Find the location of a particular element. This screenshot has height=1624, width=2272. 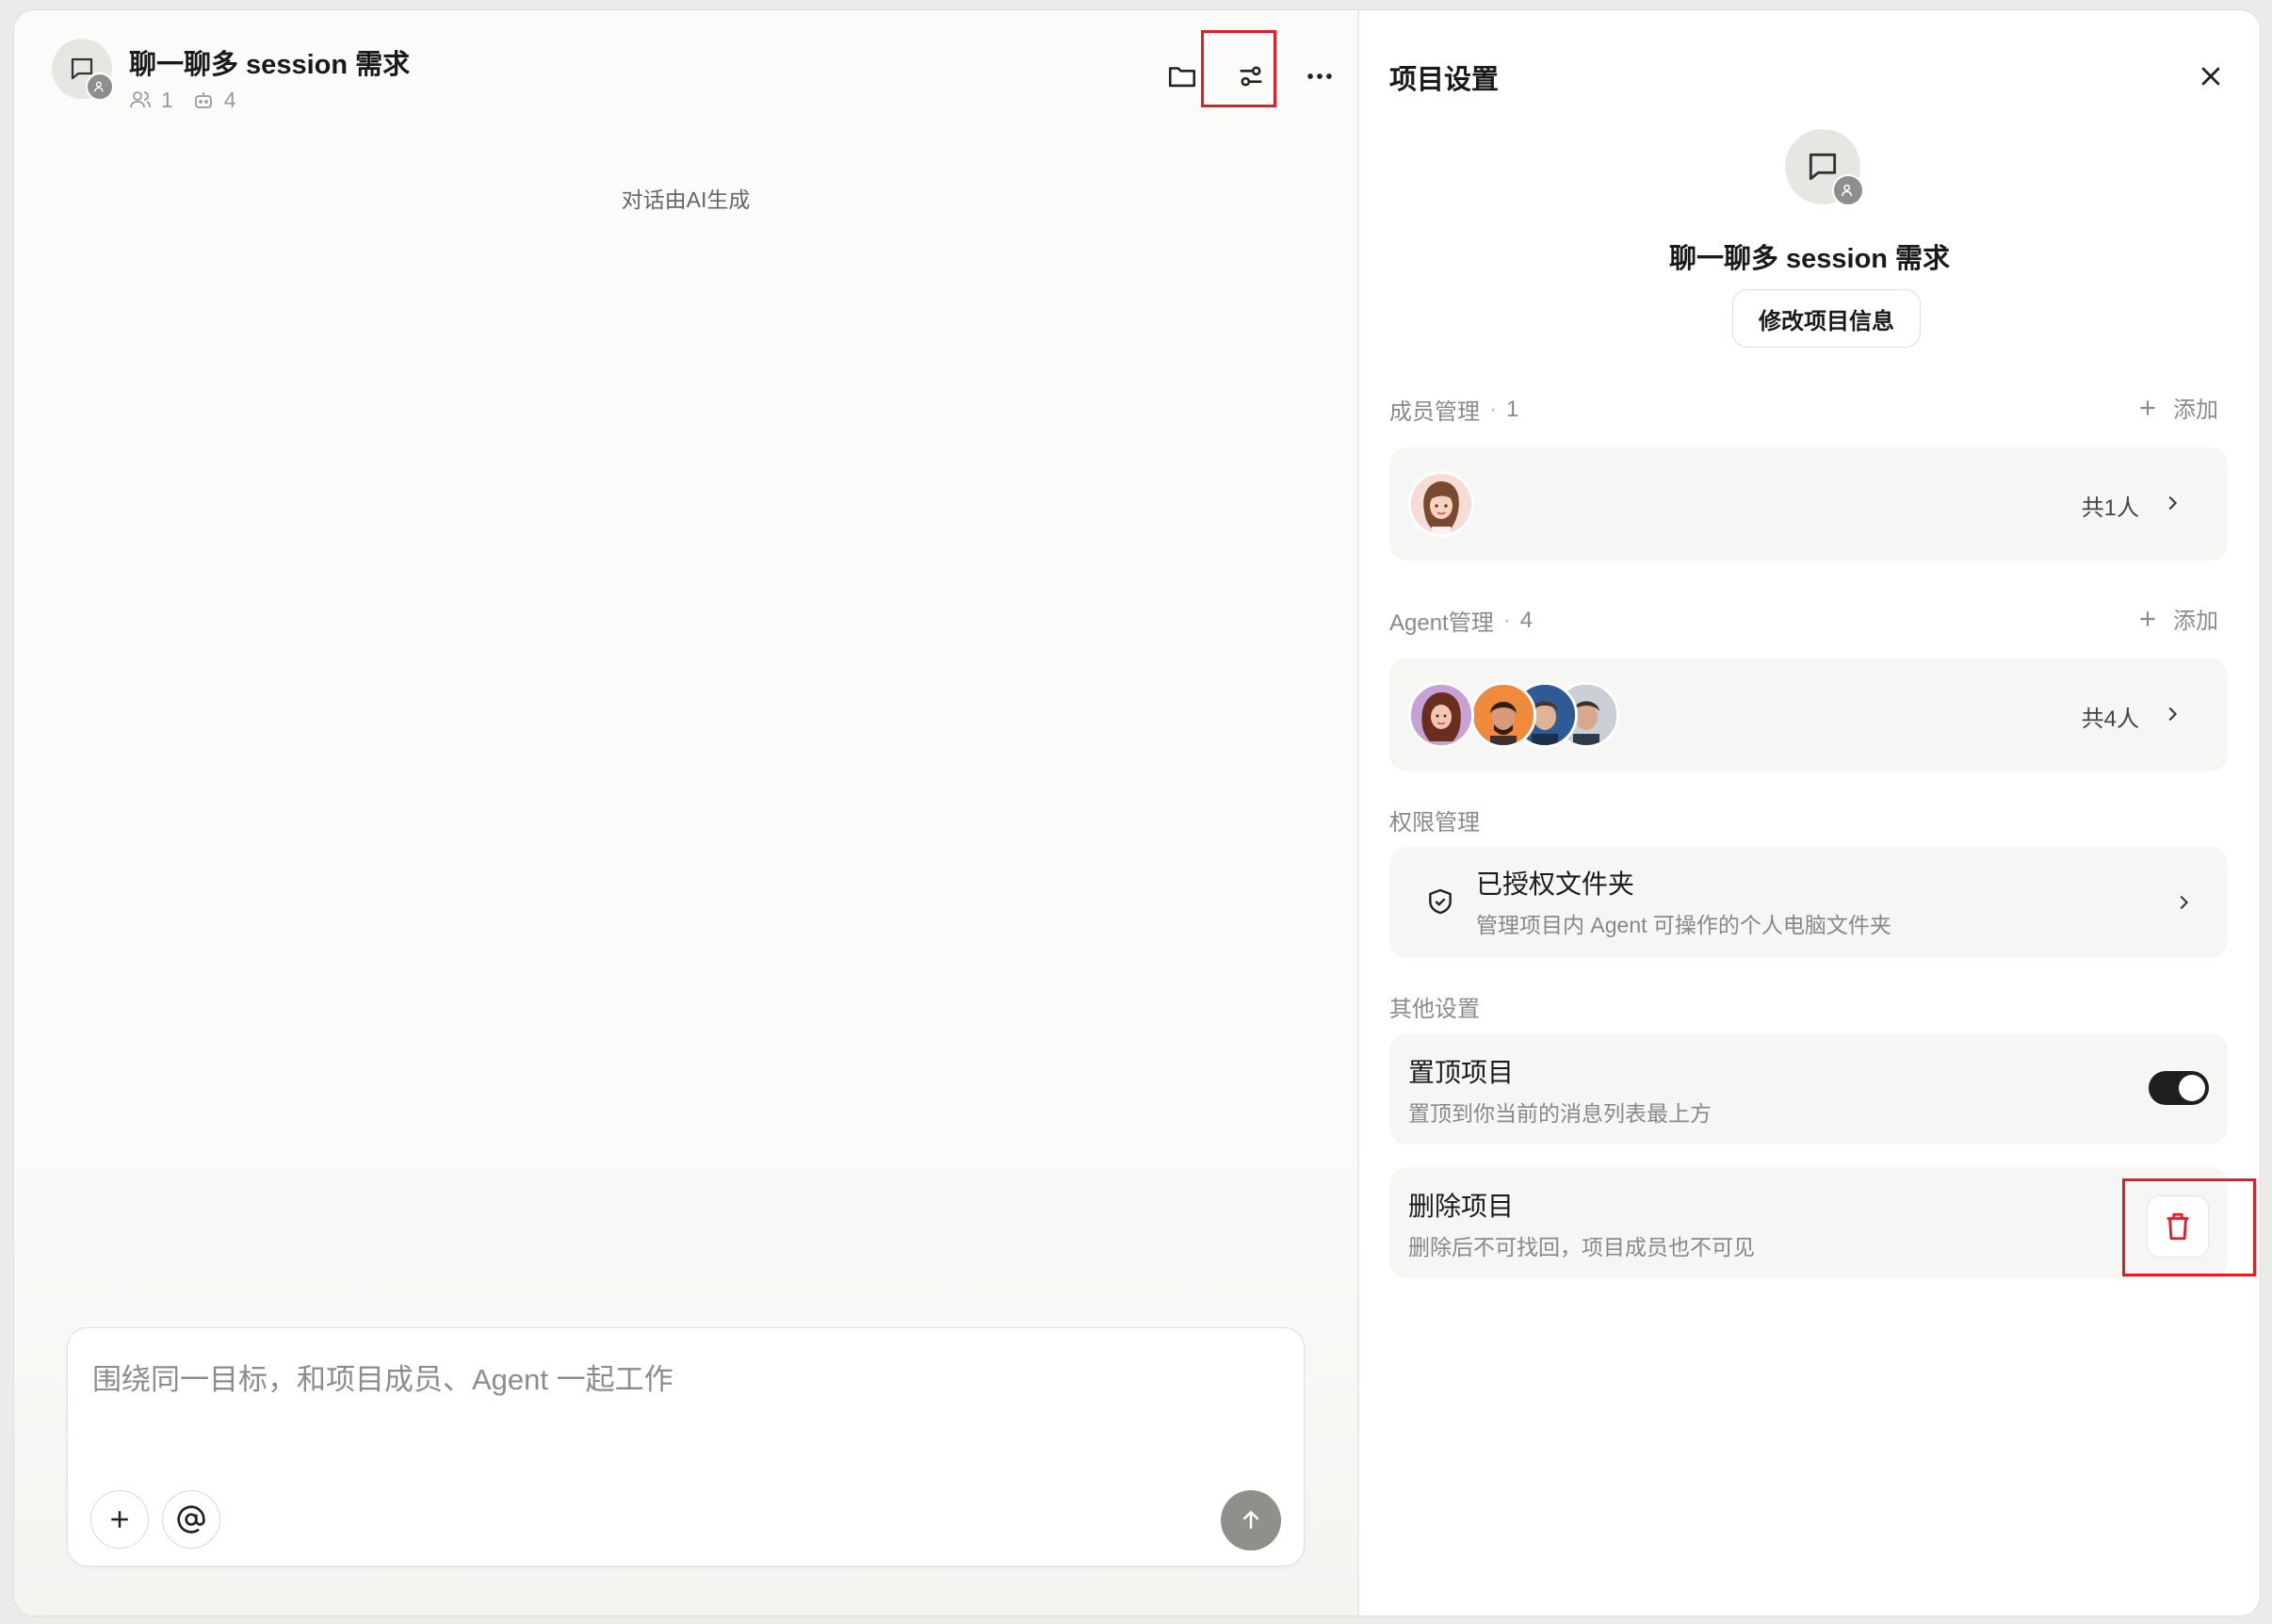

close-button is located at coordinates (2211, 76).